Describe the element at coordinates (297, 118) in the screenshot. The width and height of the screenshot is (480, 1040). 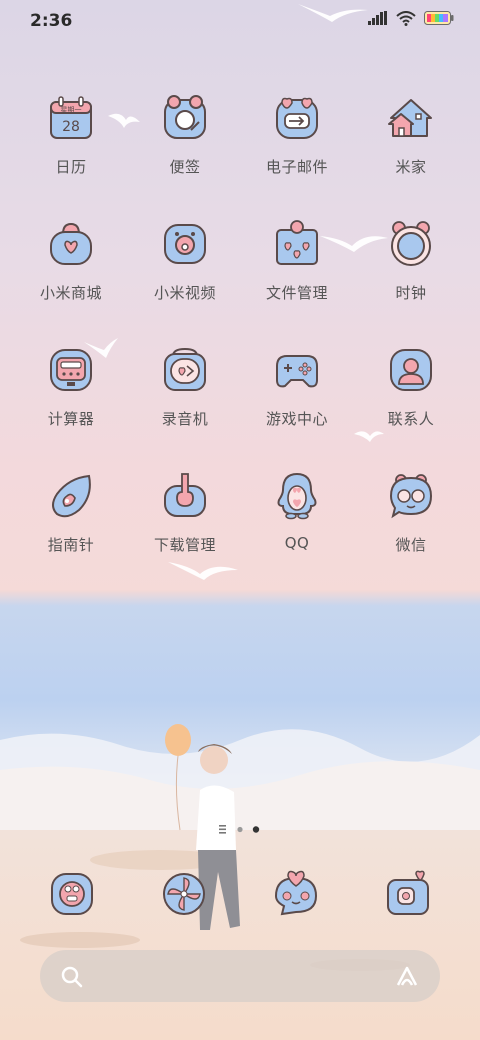
I see `email-icon` at that location.